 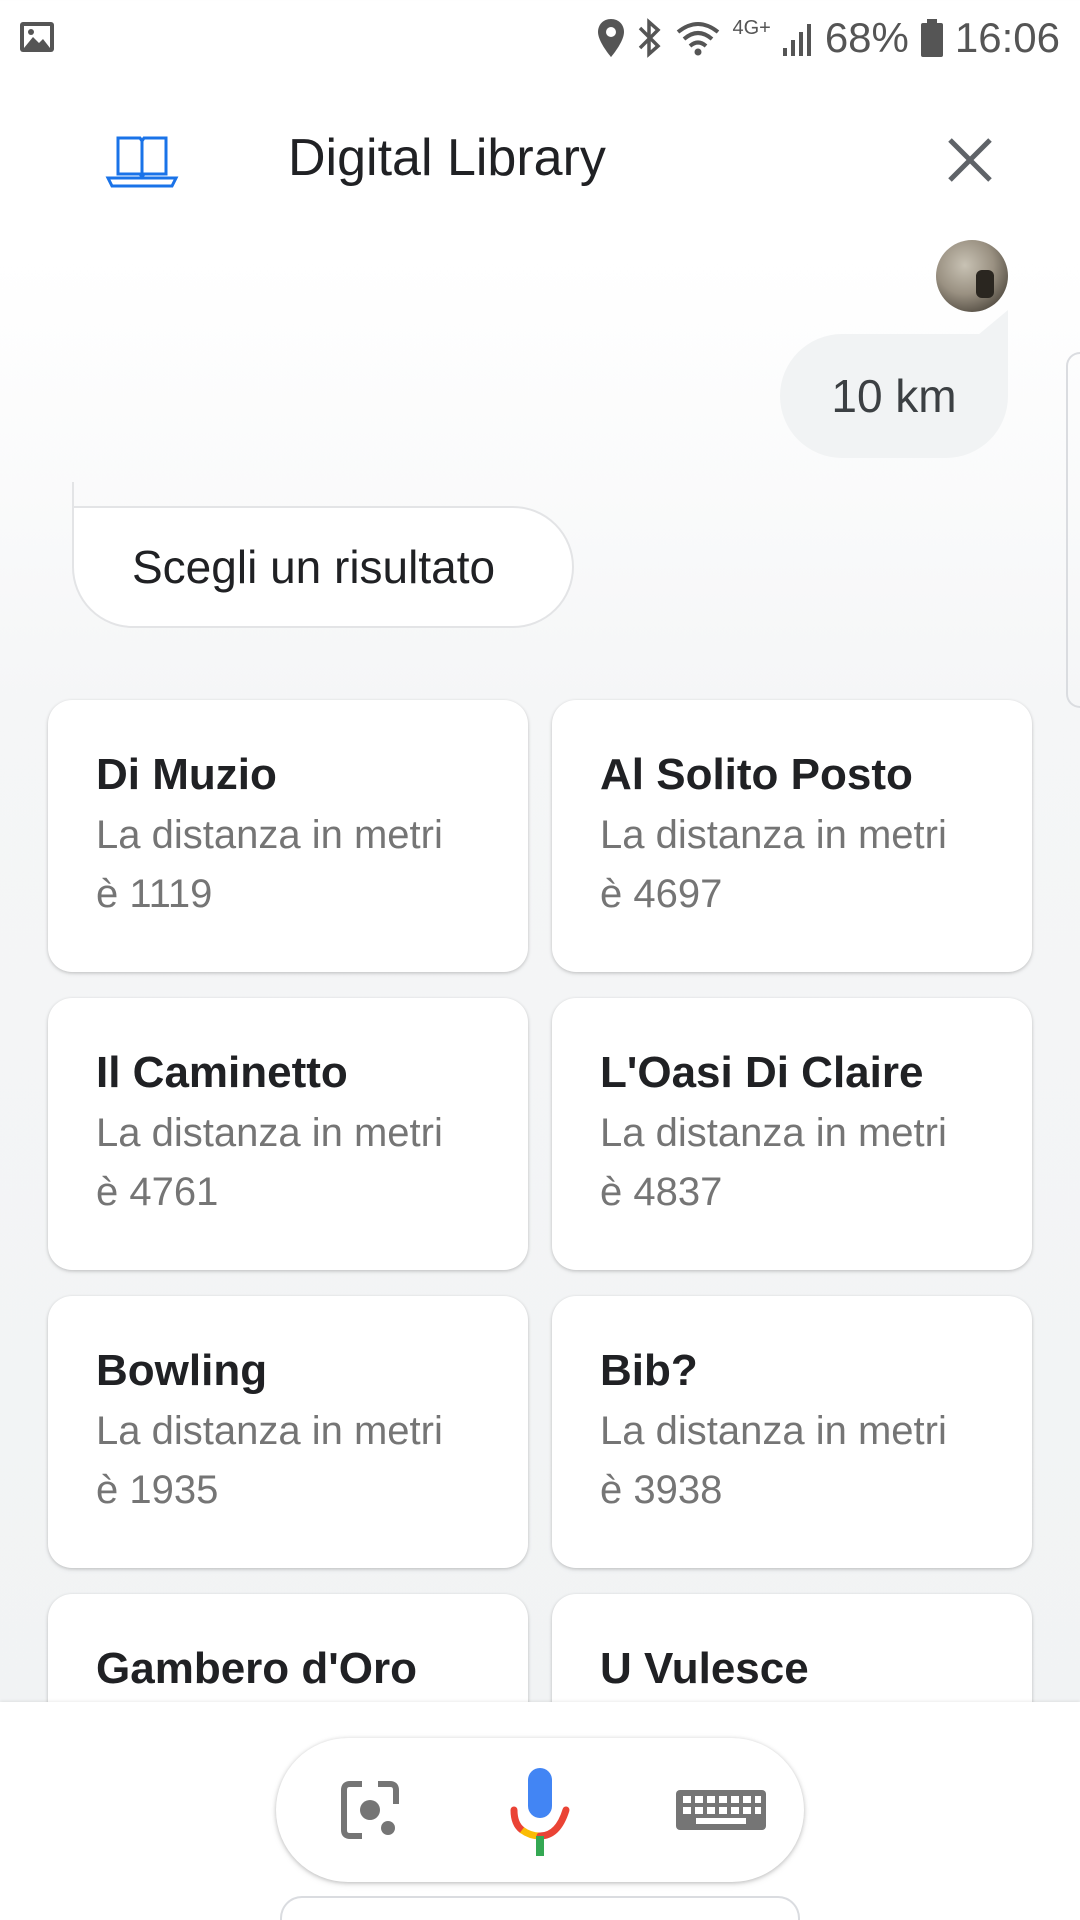 I want to click on result-card: Il Caminetto La distanza in metri è 4761, so click(x=288, y=1134).